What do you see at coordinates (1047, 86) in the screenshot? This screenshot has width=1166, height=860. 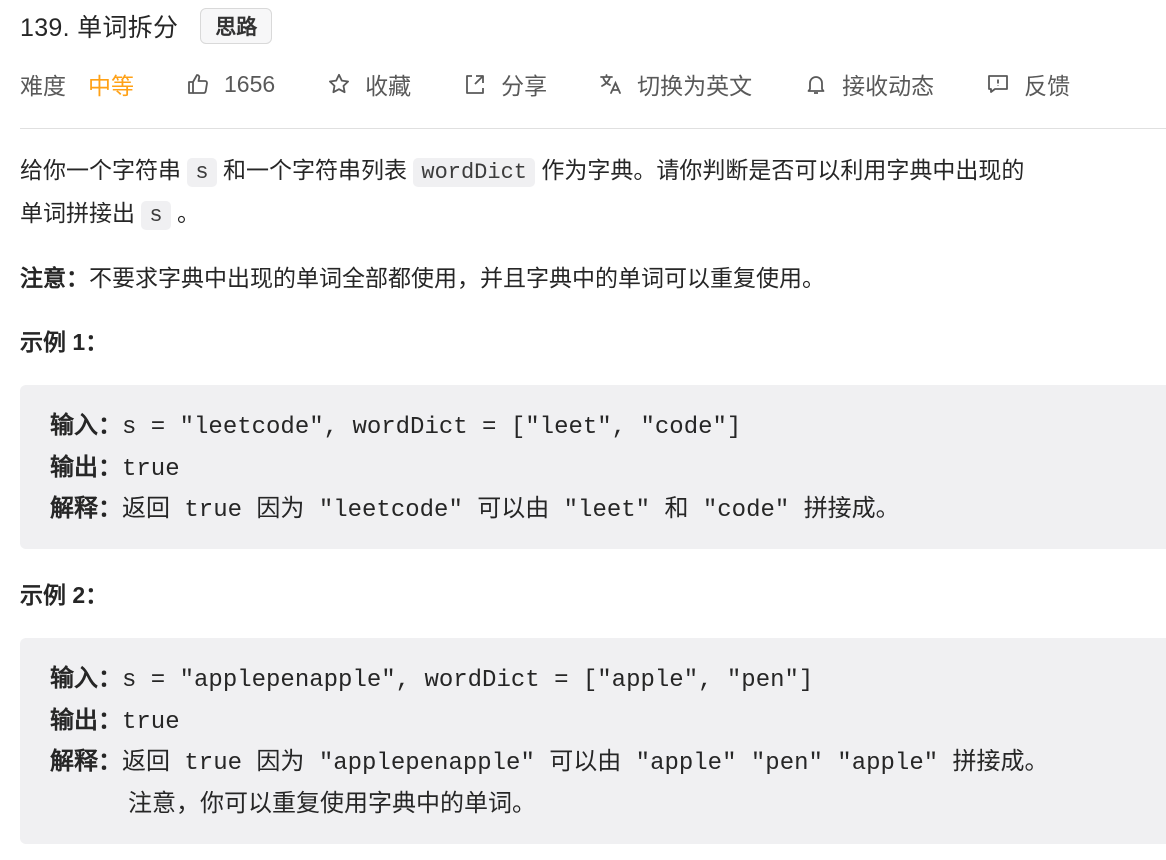 I see `feedback-label: 反馈` at bounding box center [1047, 86].